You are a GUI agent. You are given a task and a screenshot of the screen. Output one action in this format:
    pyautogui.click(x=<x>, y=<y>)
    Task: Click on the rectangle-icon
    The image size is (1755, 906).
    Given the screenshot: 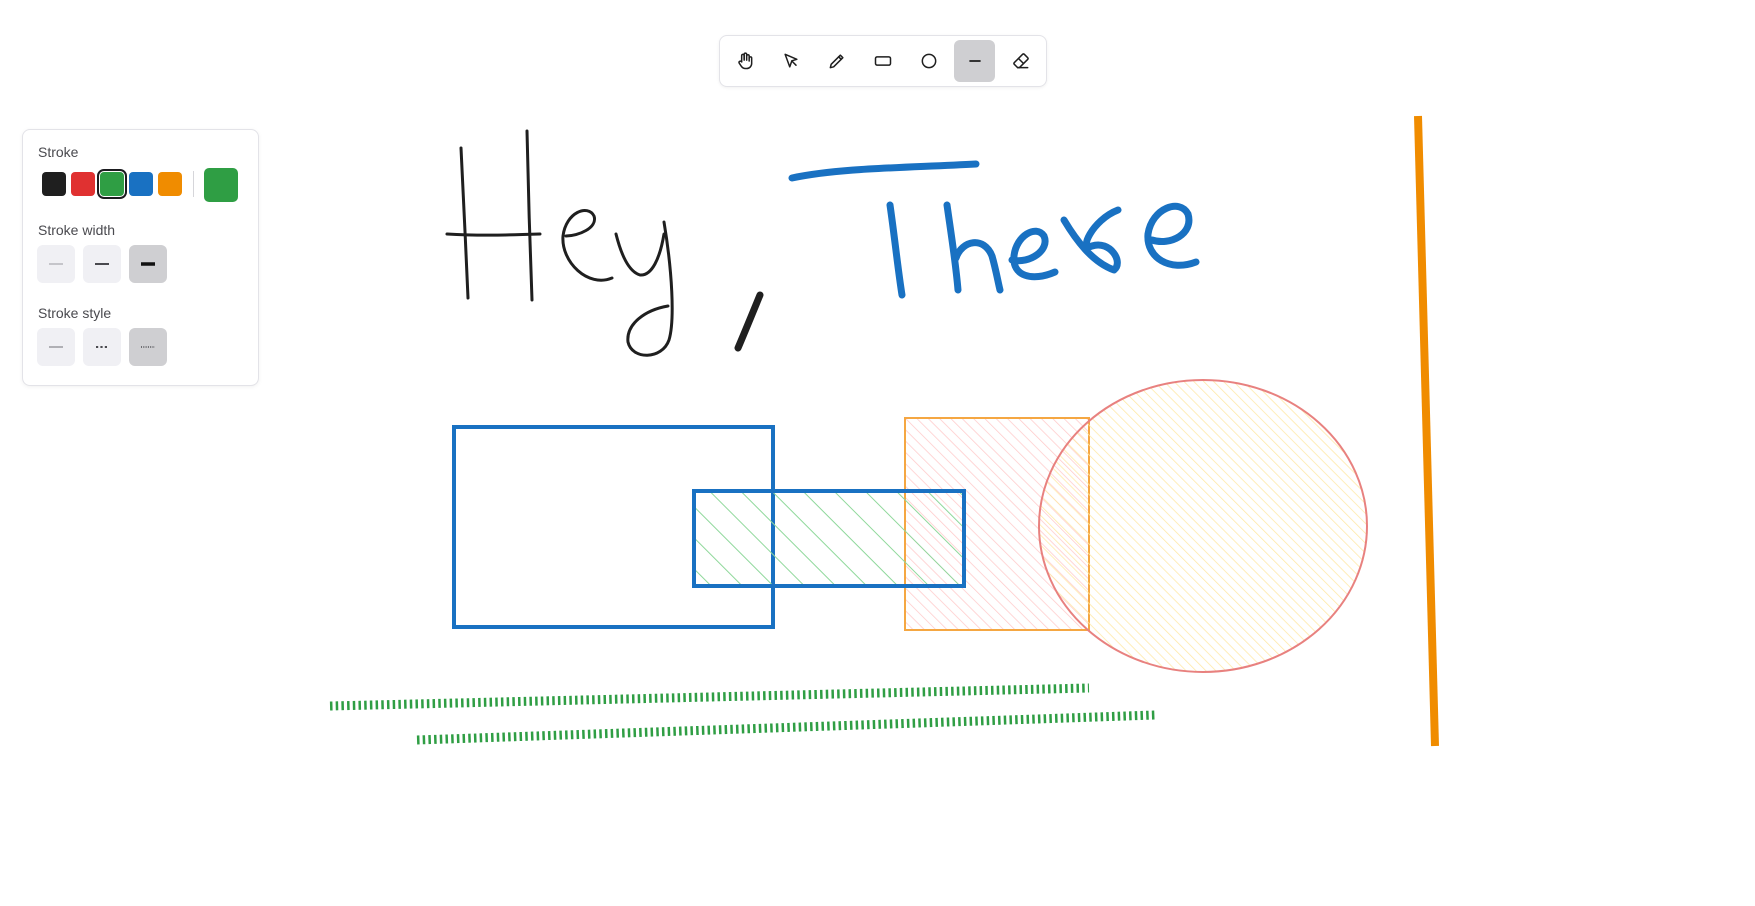 What is the action you would take?
    pyautogui.click(x=883, y=61)
    